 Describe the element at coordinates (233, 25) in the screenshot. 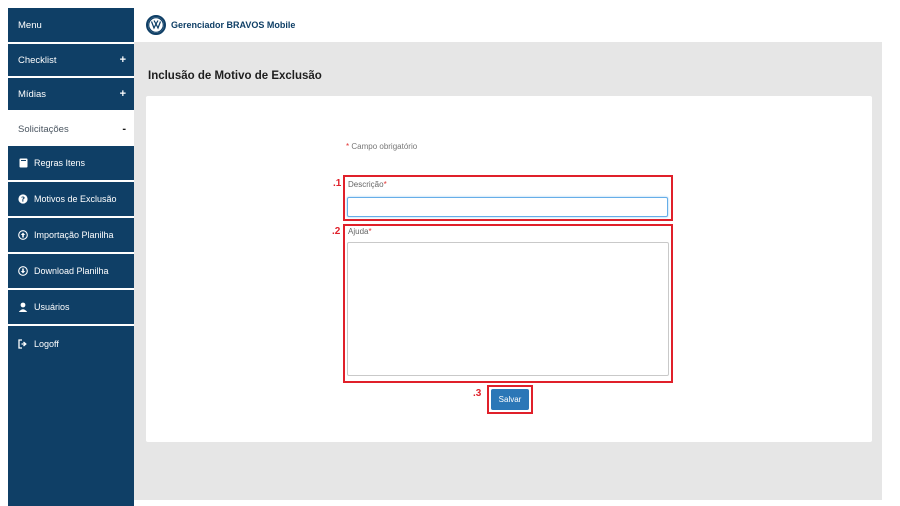

I see `app-title: Gerenciador BRAVOS Mobile` at that location.